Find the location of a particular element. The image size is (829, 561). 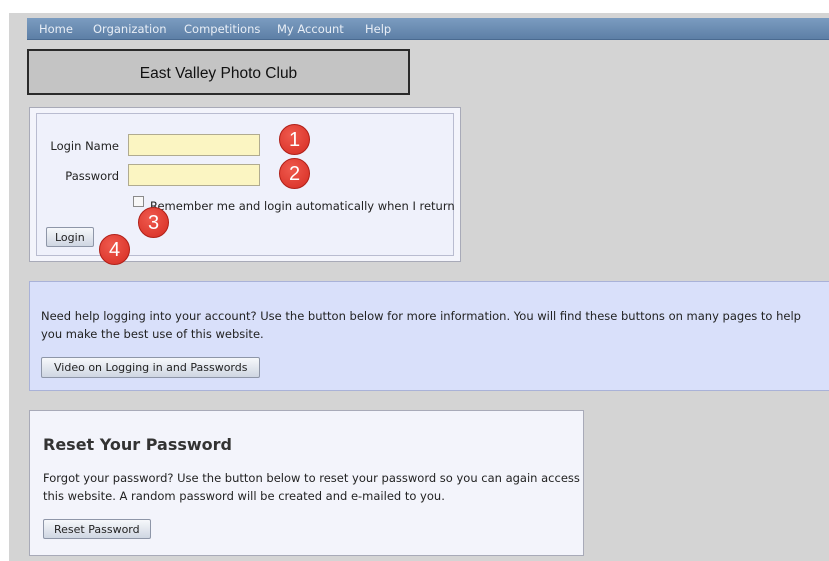

login-button: Login is located at coordinates (70, 237).